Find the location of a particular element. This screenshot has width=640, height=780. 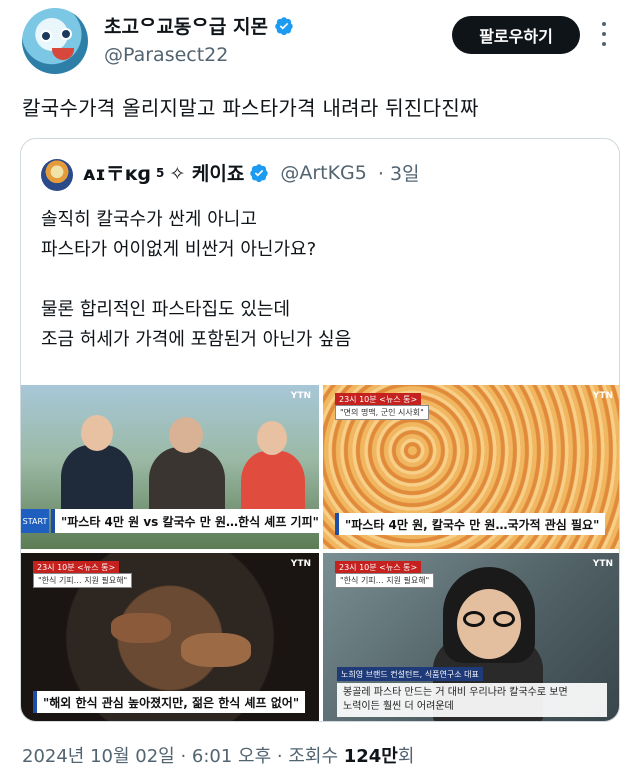

author-display-name: 초고ᄋ교동ᄋ급 지몬 is located at coordinates (199, 25).